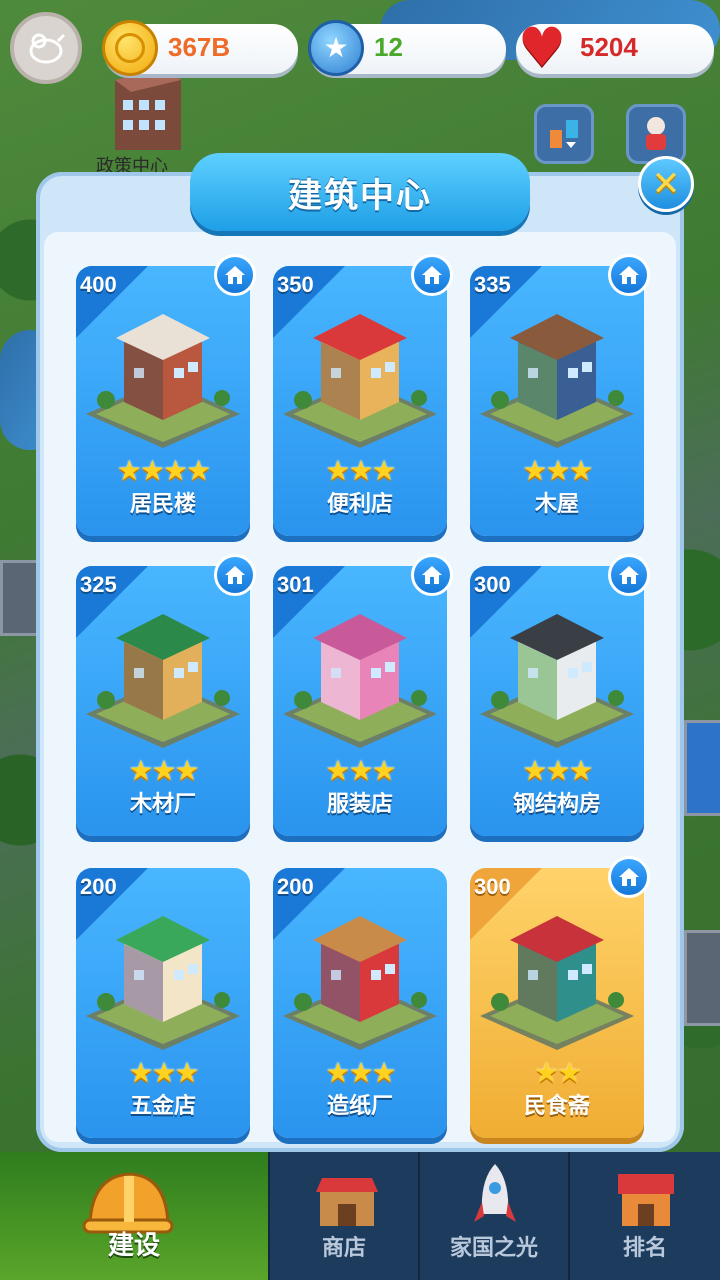 This screenshot has height=1280, width=720. Describe the element at coordinates (98, 284) in the screenshot. I see `building-price: 400` at that location.